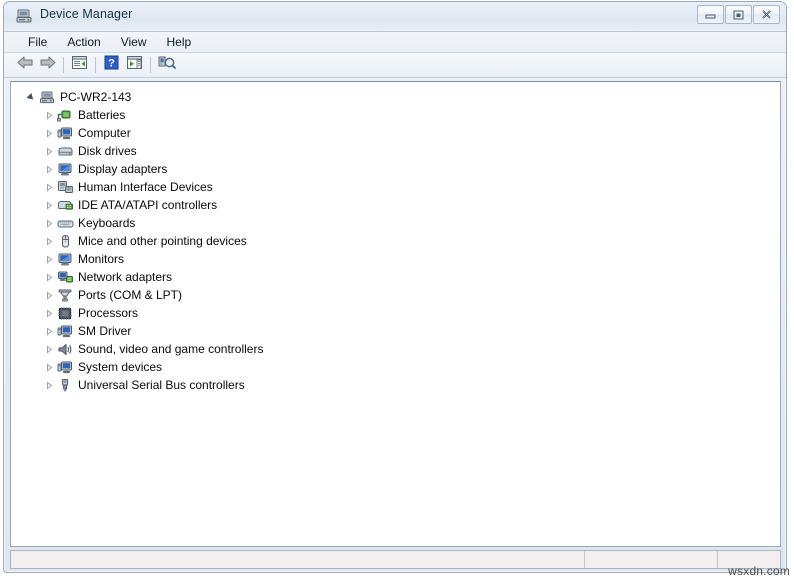 Image resolution: width=794 pixels, height=579 pixels. I want to click on port-icon, so click(65, 295).